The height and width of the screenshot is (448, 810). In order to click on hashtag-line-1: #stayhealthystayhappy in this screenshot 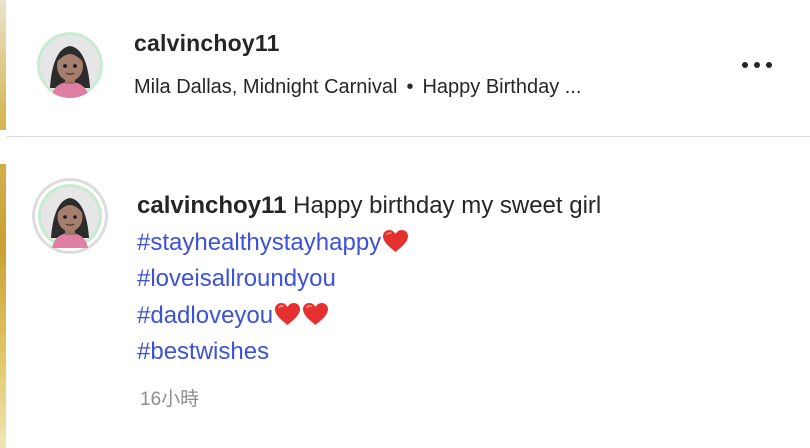, I will do `click(369, 243)`.